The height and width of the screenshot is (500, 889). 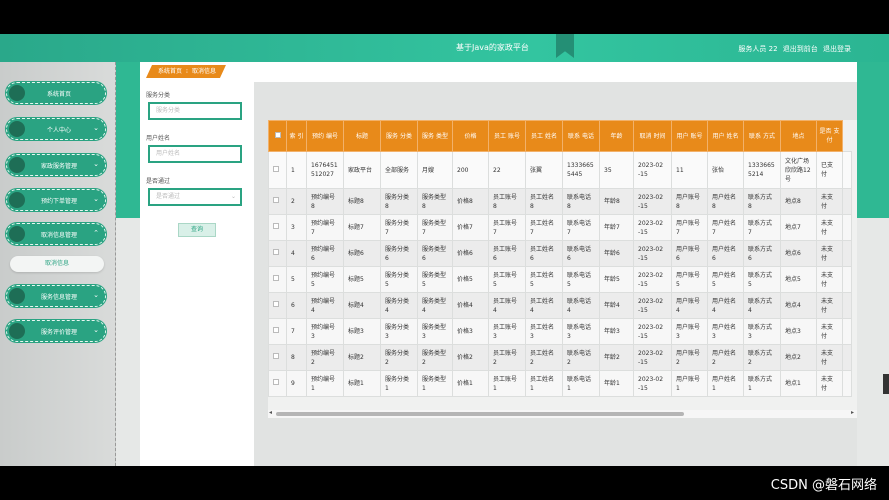 I want to click on approved-select: 是否通过 ⌄, so click(x=195, y=197).